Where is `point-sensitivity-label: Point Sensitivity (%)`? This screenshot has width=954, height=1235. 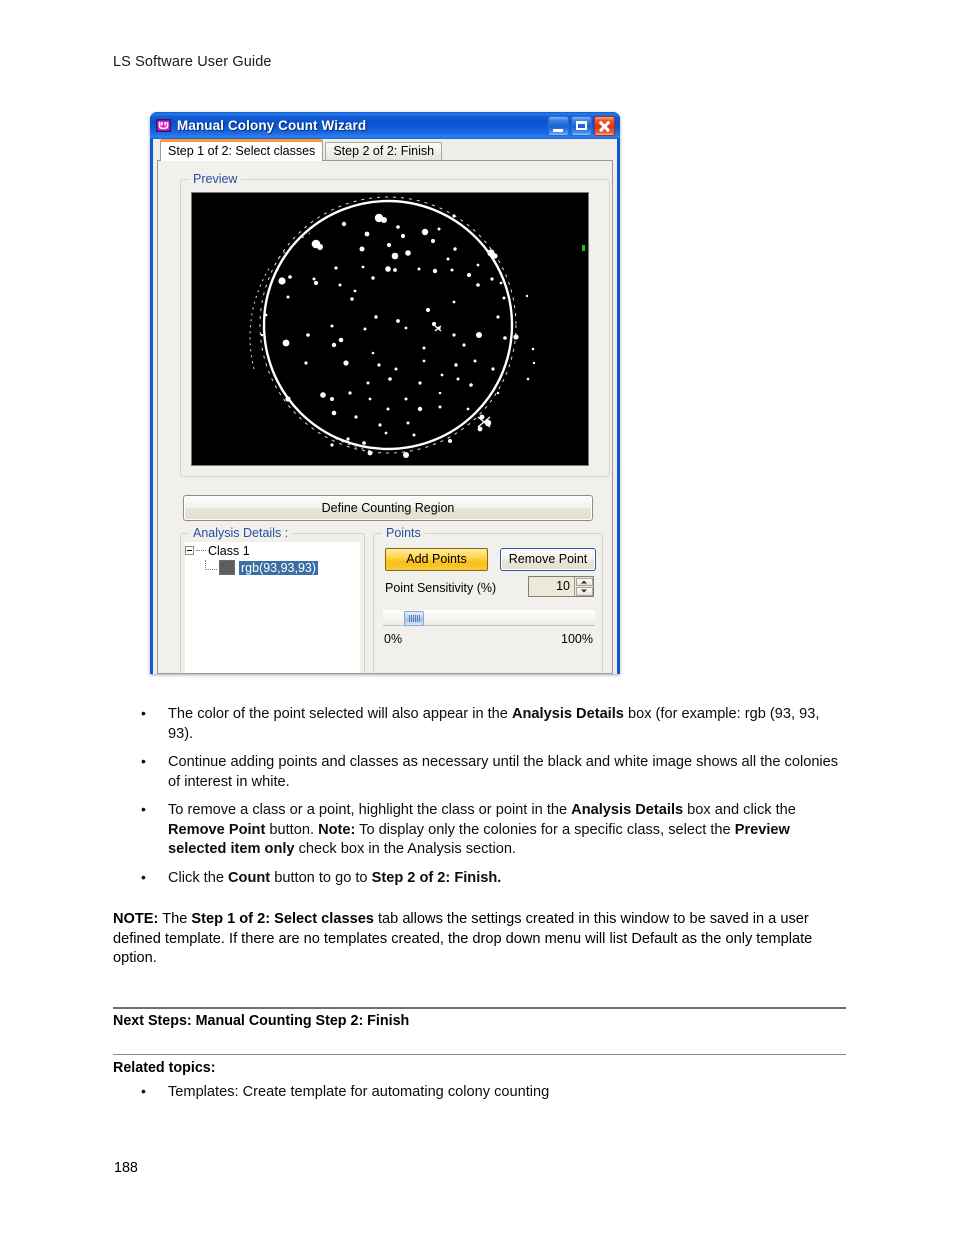 point-sensitivity-label: Point Sensitivity (%) is located at coordinates (441, 588).